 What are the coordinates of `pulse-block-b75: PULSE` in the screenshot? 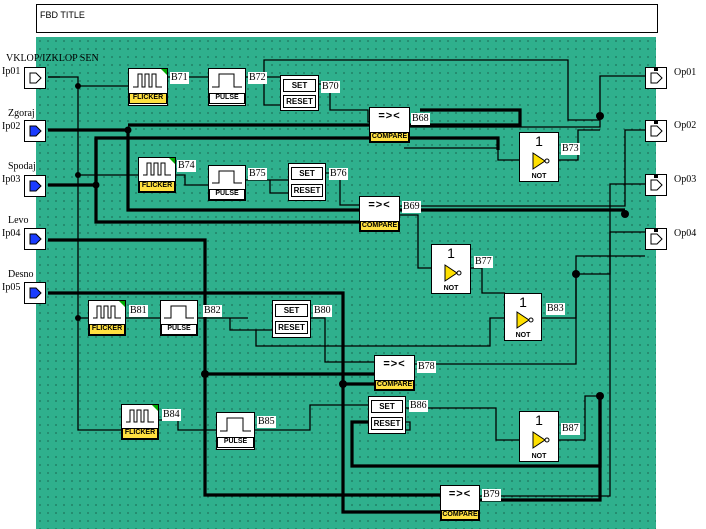 It's located at (227, 183).